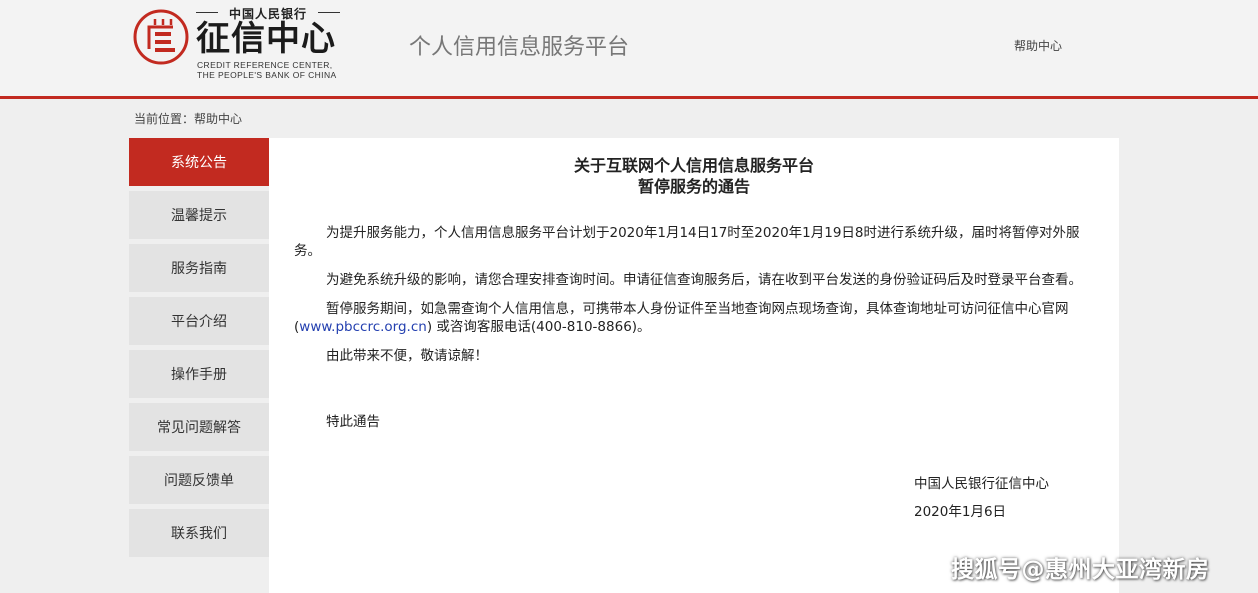  What do you see at coordinates (981, 484) in the screenshot?
I see `signature-organization: 中国人民银行征信中心` at bounding box center [981, 484].